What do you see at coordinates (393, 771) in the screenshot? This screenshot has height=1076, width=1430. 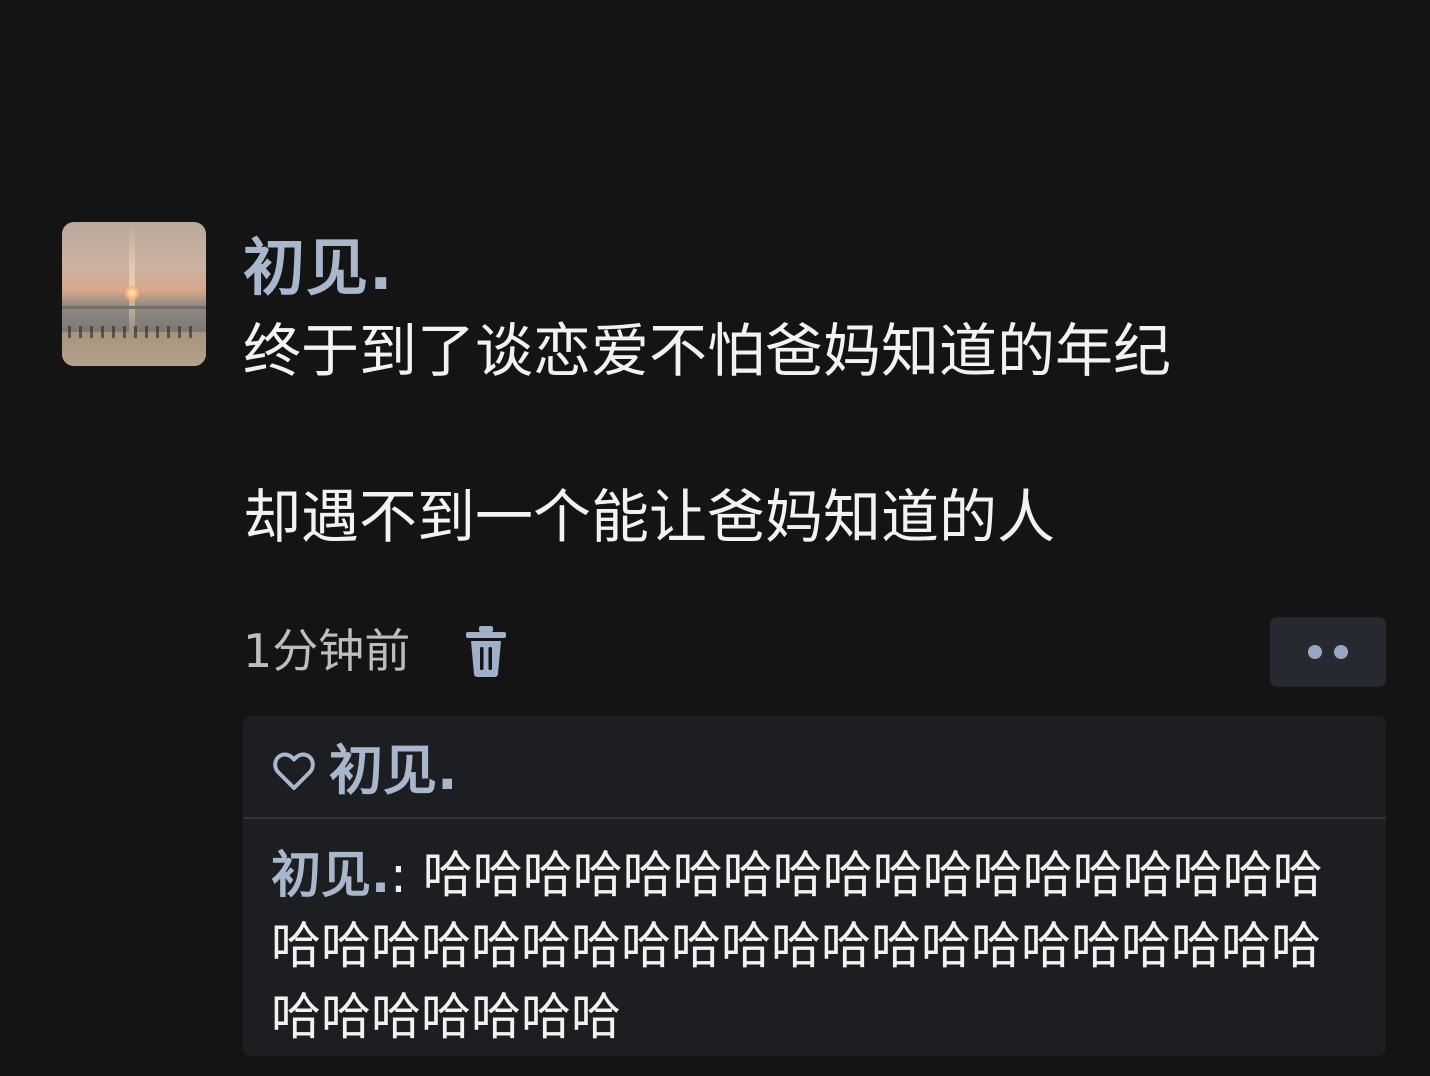 I see `like-user-name: 初见.` at bounding box center [393, 771].